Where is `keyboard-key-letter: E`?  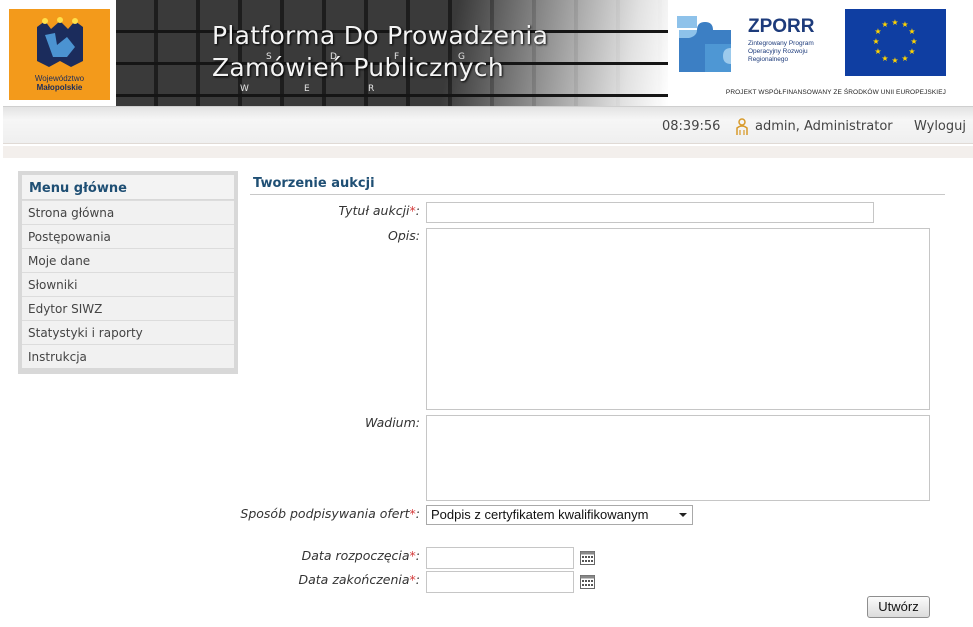
keyboard-key-letter: E is located at coordinates (307, 89).